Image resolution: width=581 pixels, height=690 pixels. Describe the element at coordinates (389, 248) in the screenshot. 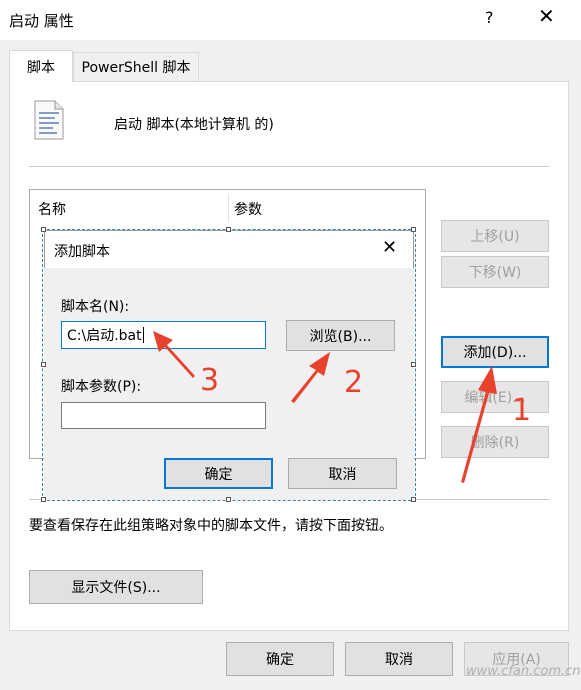

I see `dialog-close-button: ✕` at that location.